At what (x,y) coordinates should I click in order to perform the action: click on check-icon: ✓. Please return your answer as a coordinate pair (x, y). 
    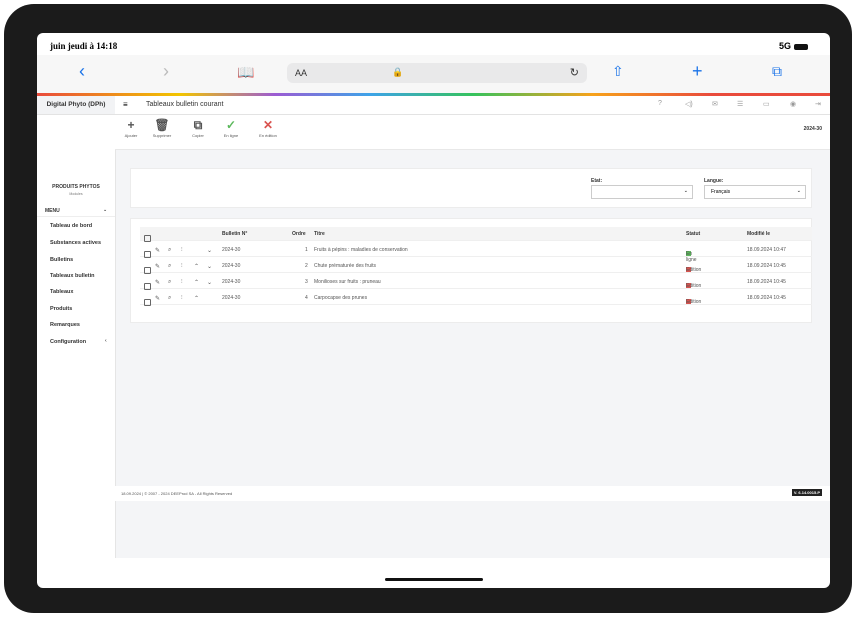
    Looking at the image, I should click on (231, 125).